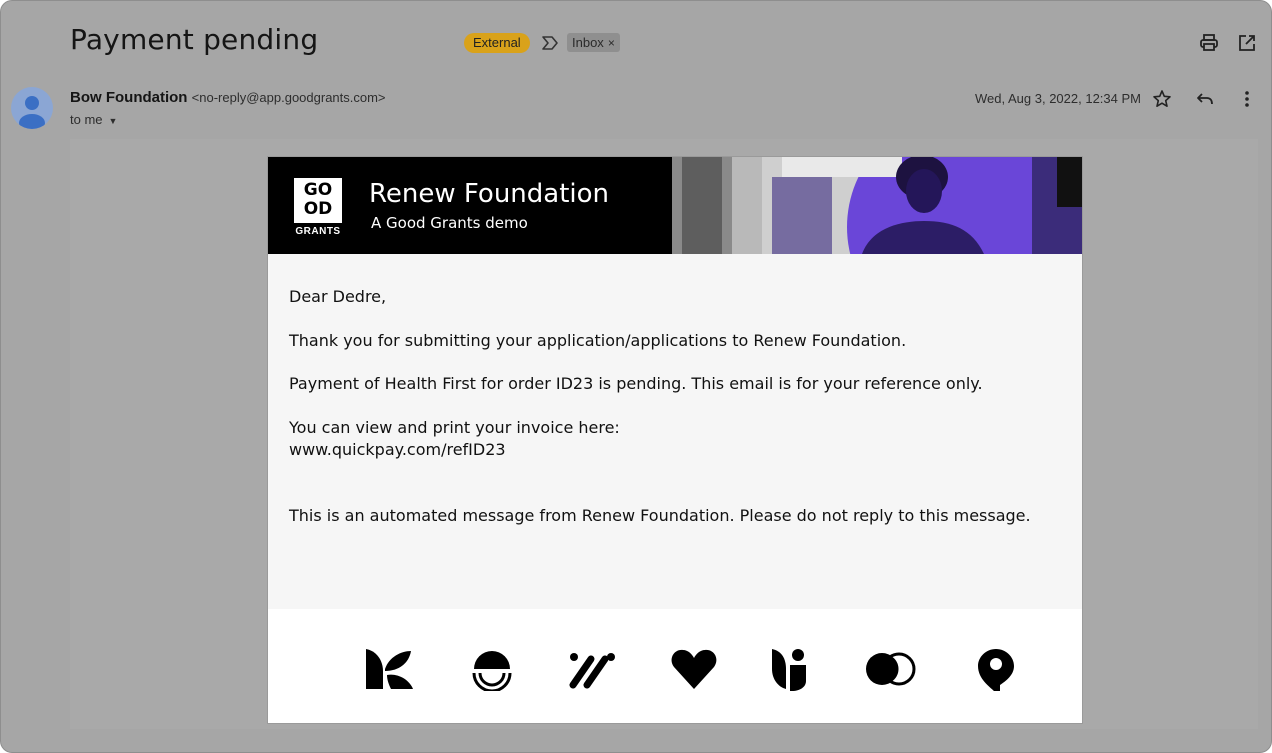  I want to click on external-label: External, so click(497, 43).